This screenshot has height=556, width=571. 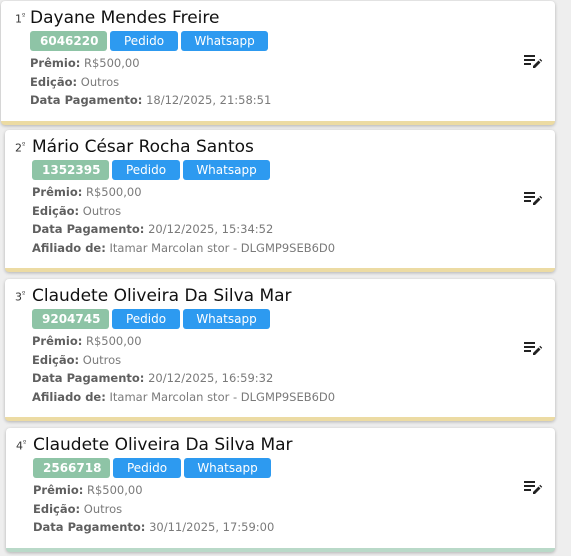 I want to click on winner-chips: 9204745 Pedido Whatsapp, so click(x=293, y=319).